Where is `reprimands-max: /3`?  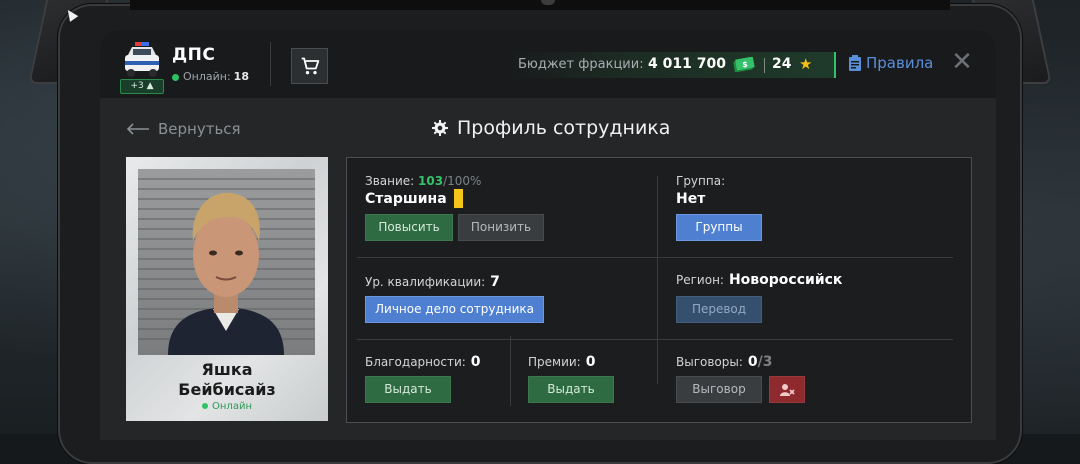
reprimands-max: /3 is located at coordinates (765, 362).